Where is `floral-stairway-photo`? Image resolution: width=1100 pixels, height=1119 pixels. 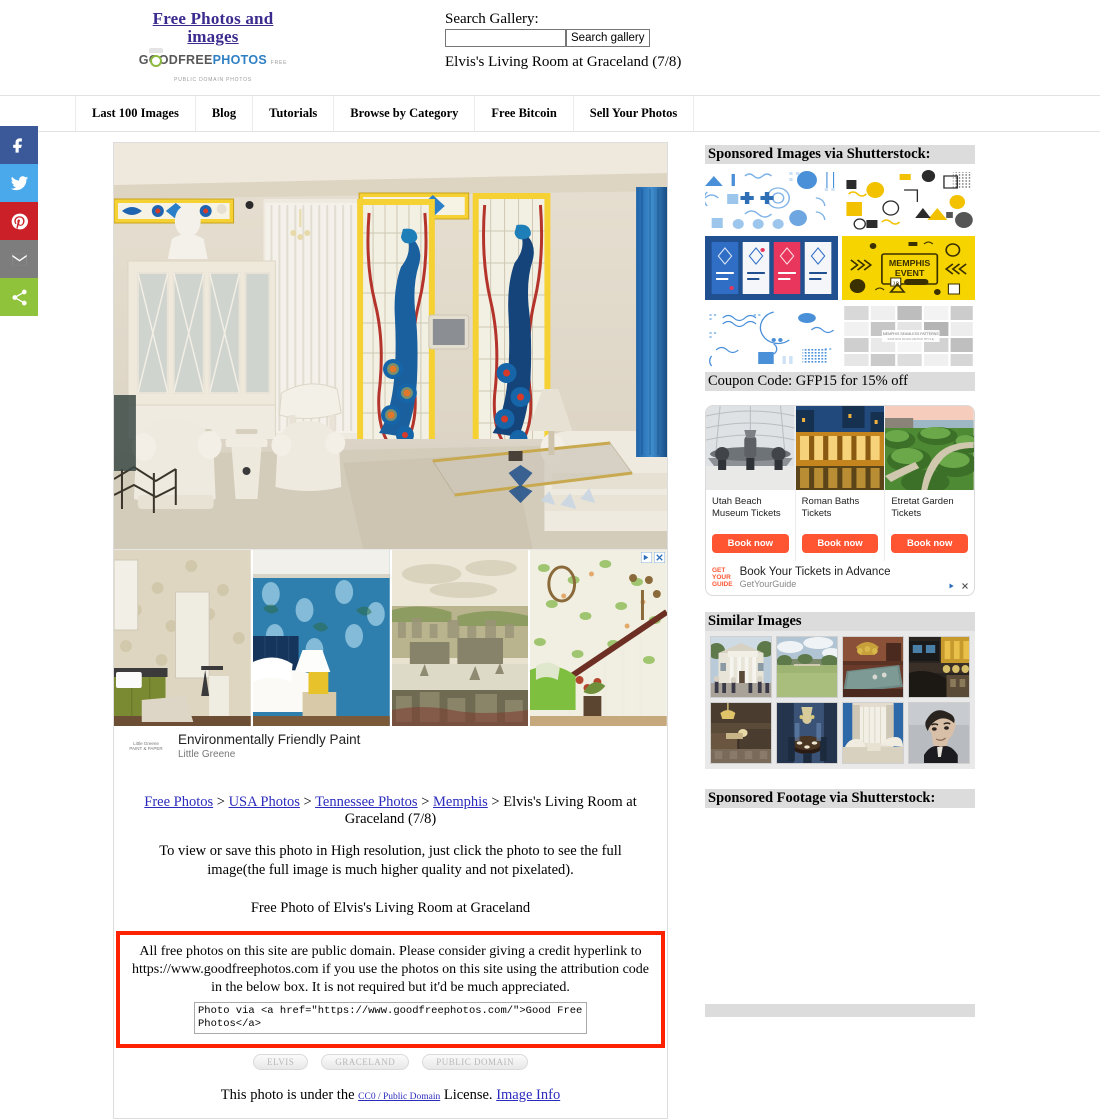
floral-stairway-photo is located at coordinates (598, 638).